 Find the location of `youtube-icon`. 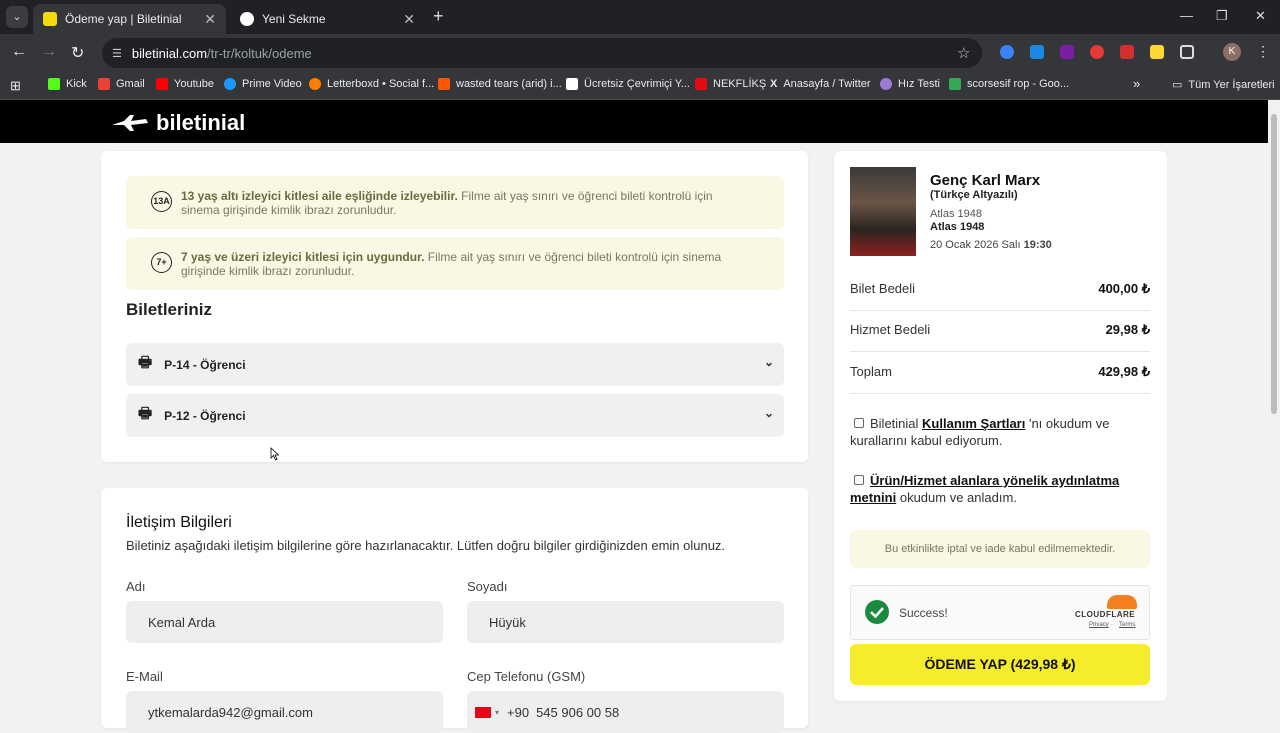

youtube-icon is located at coordinates (162, 84).